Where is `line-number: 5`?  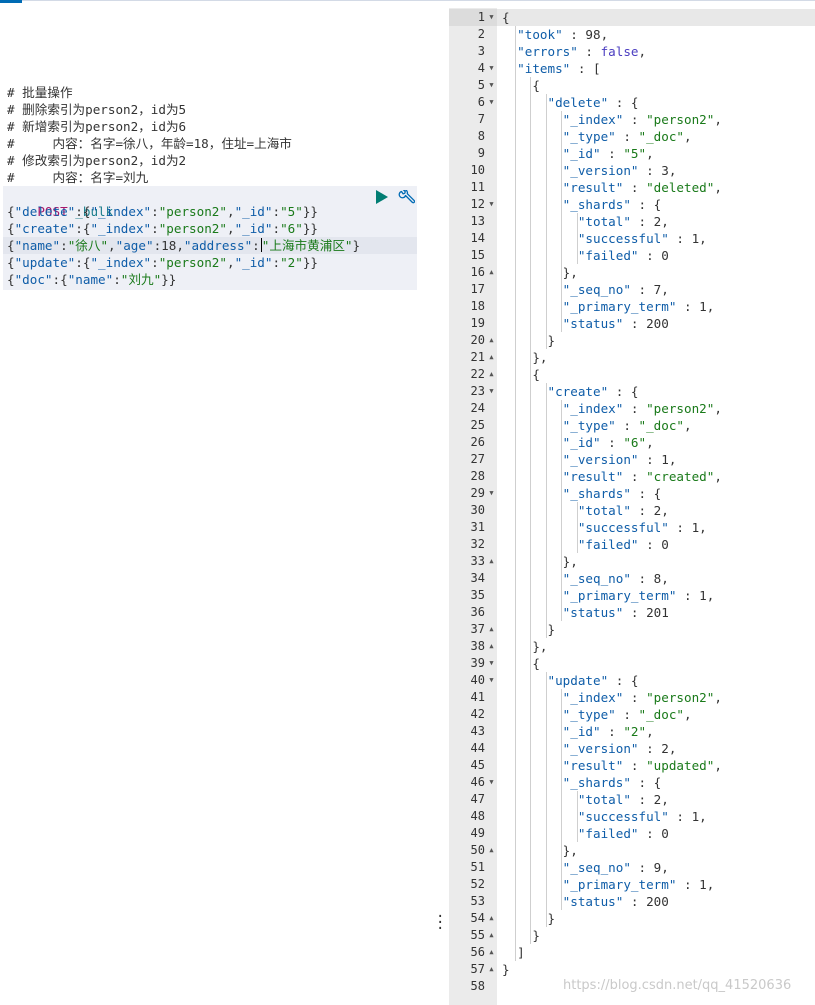
line-number: 5 is located at coordinates (481, 85).